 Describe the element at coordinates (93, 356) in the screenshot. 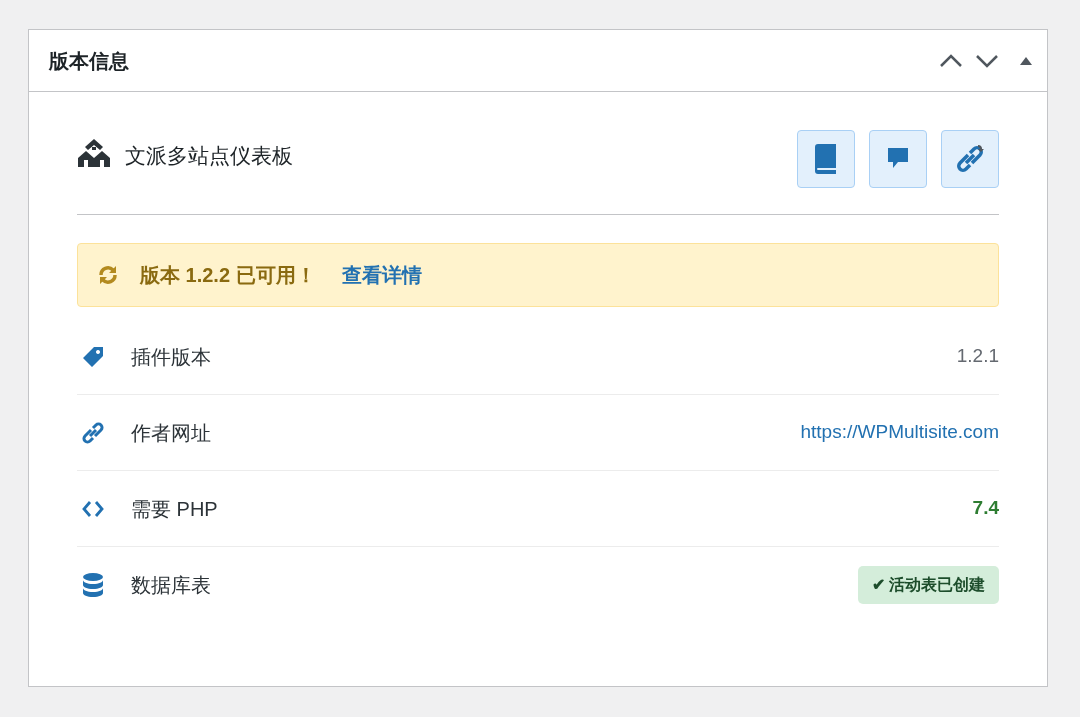

I see `tag-icon` at that location.